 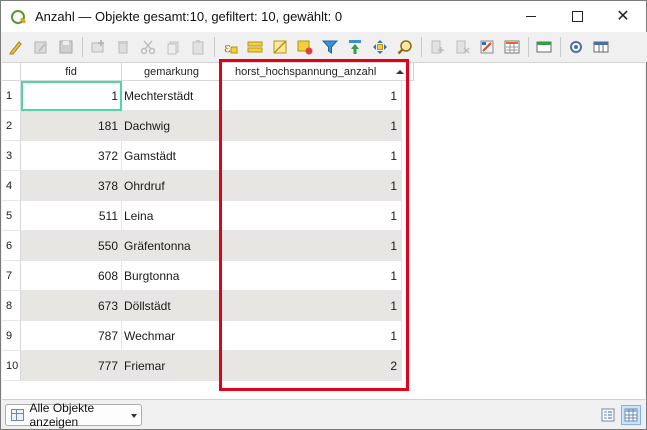 I want to click on maximize-icon, so click(x=577, y=16).